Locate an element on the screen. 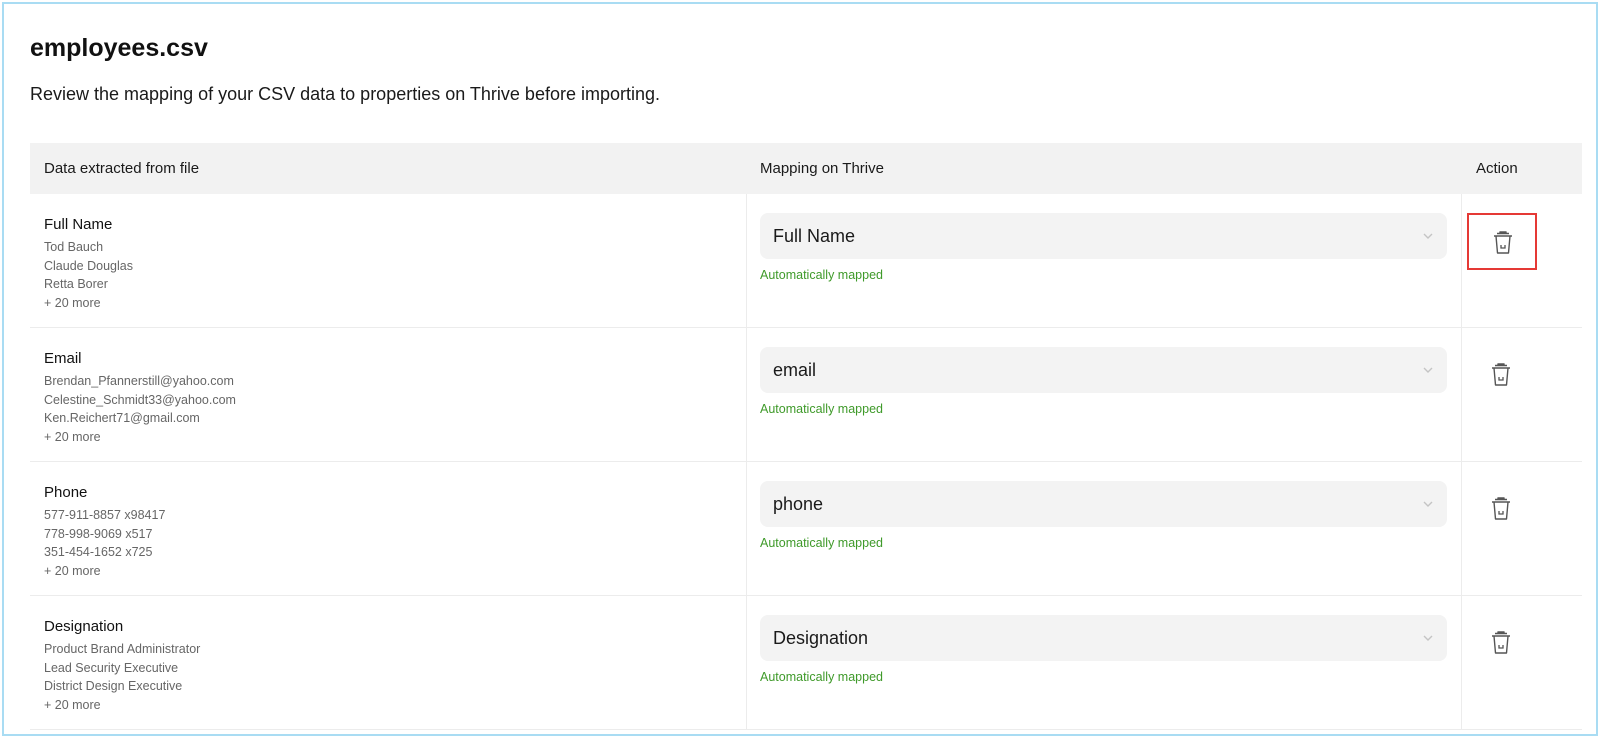  sample-value: Tod Bauch is located at coordinates (74, 247).